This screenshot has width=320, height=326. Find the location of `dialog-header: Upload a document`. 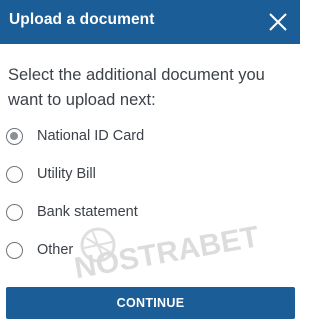

dialog-header: Upload a document is located at coordinates (150, 22).